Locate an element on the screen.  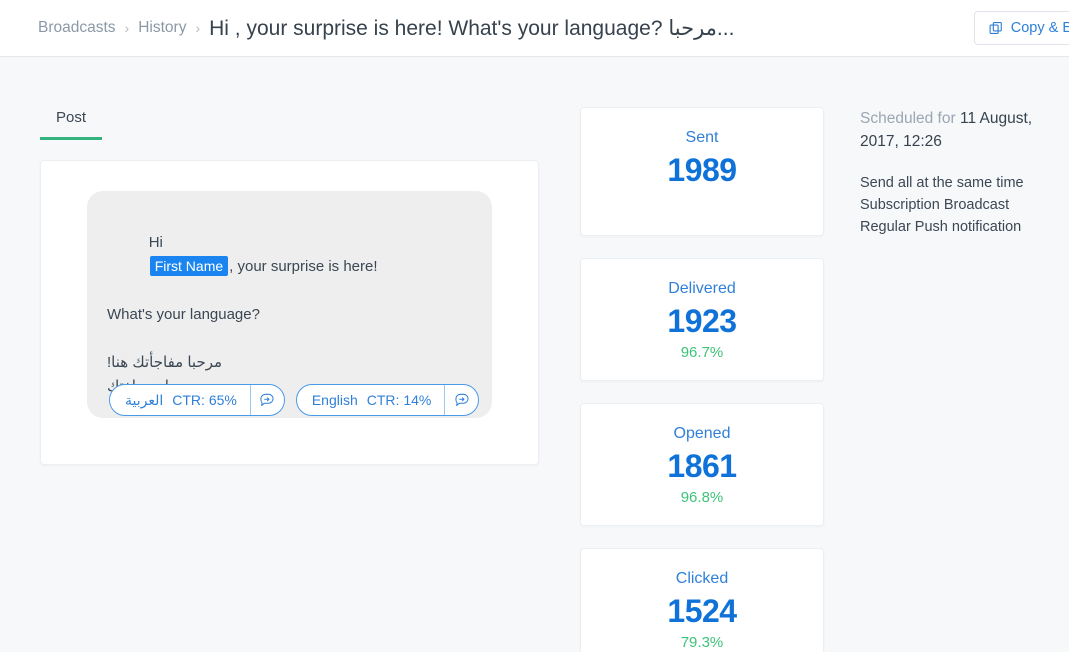
page-scrollbar is located at coordinates (1064, 383).